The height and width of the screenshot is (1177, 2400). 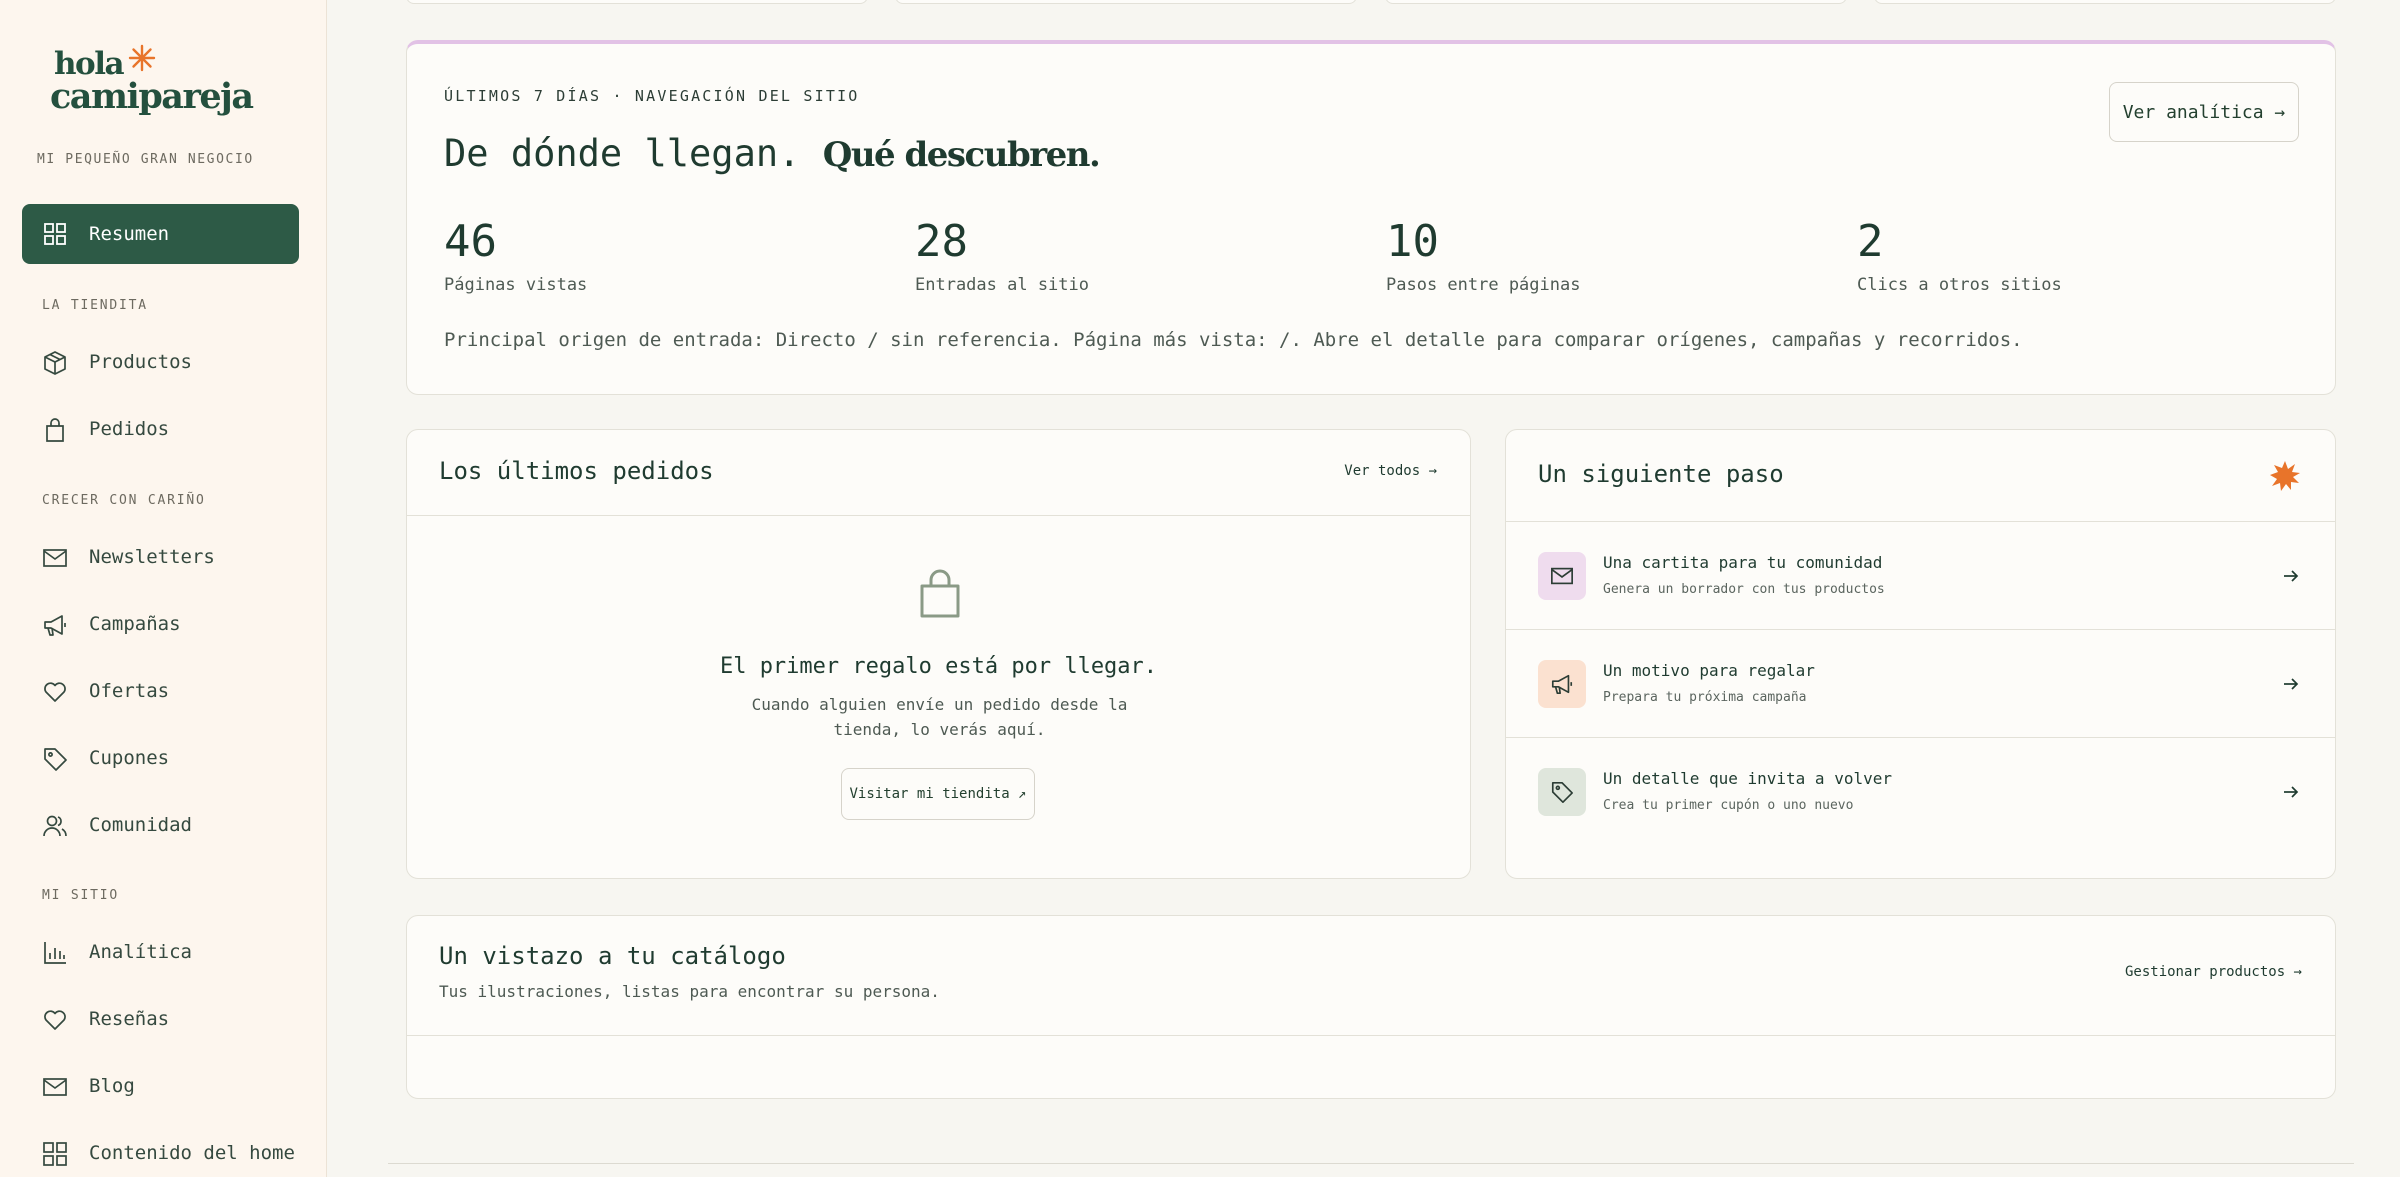 I want to click on sidebar-item-pedidos: Pedidos, so click(x=160, y=429).